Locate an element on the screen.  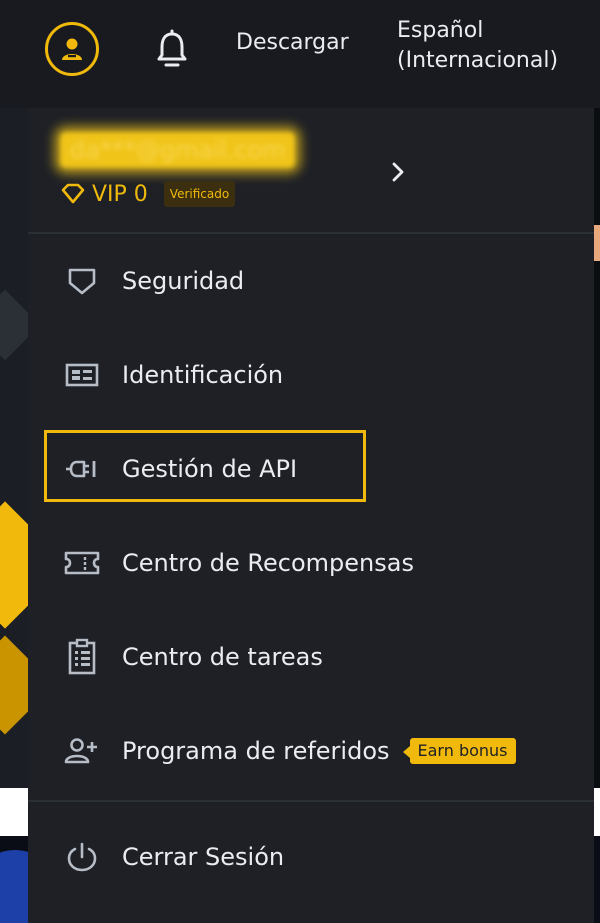
clipboard-icon is located at coordinates (82, 657).